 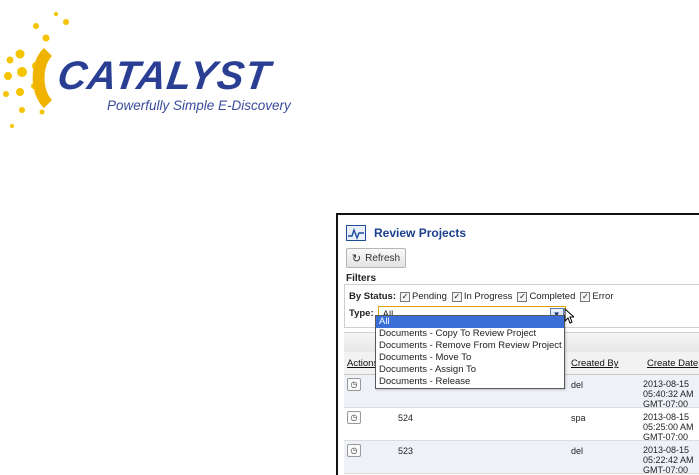 What do you see at coordinates (356, 258) in the screenshot?
I see `refresh-icon: ↻` at bounding box center [356, 258].